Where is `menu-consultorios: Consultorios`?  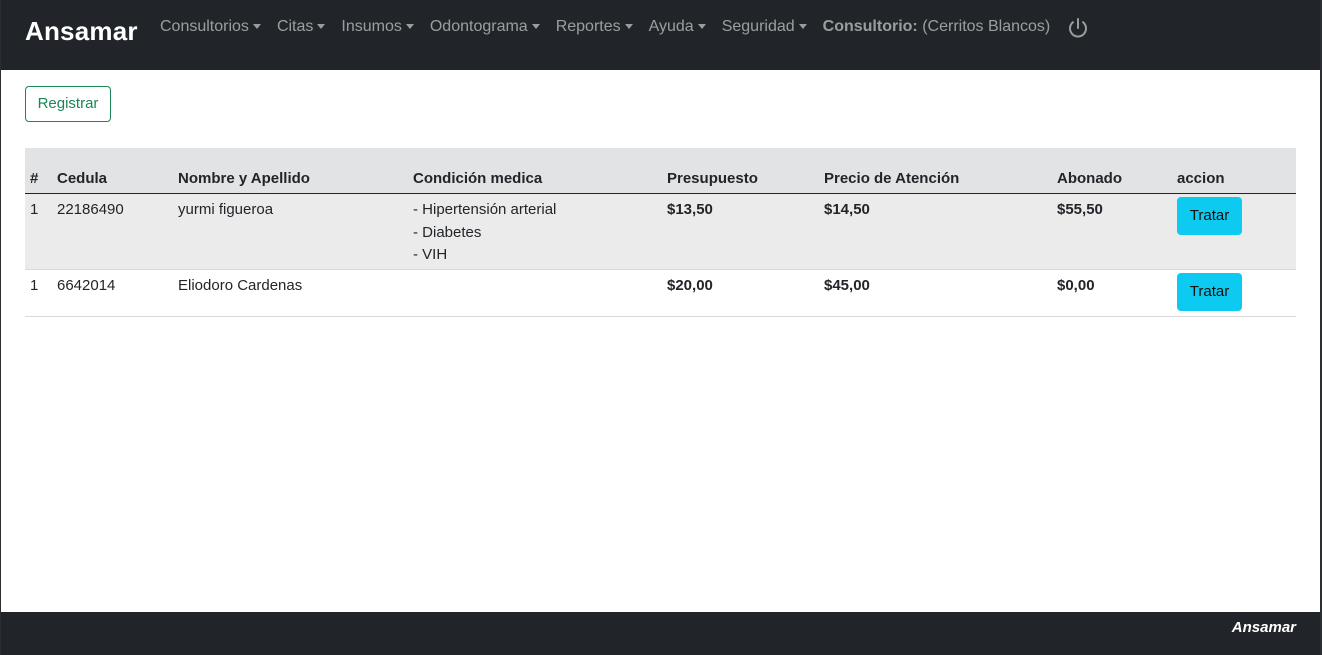 menu-consultorios: Consultorios is located at coordinates (210, 27).